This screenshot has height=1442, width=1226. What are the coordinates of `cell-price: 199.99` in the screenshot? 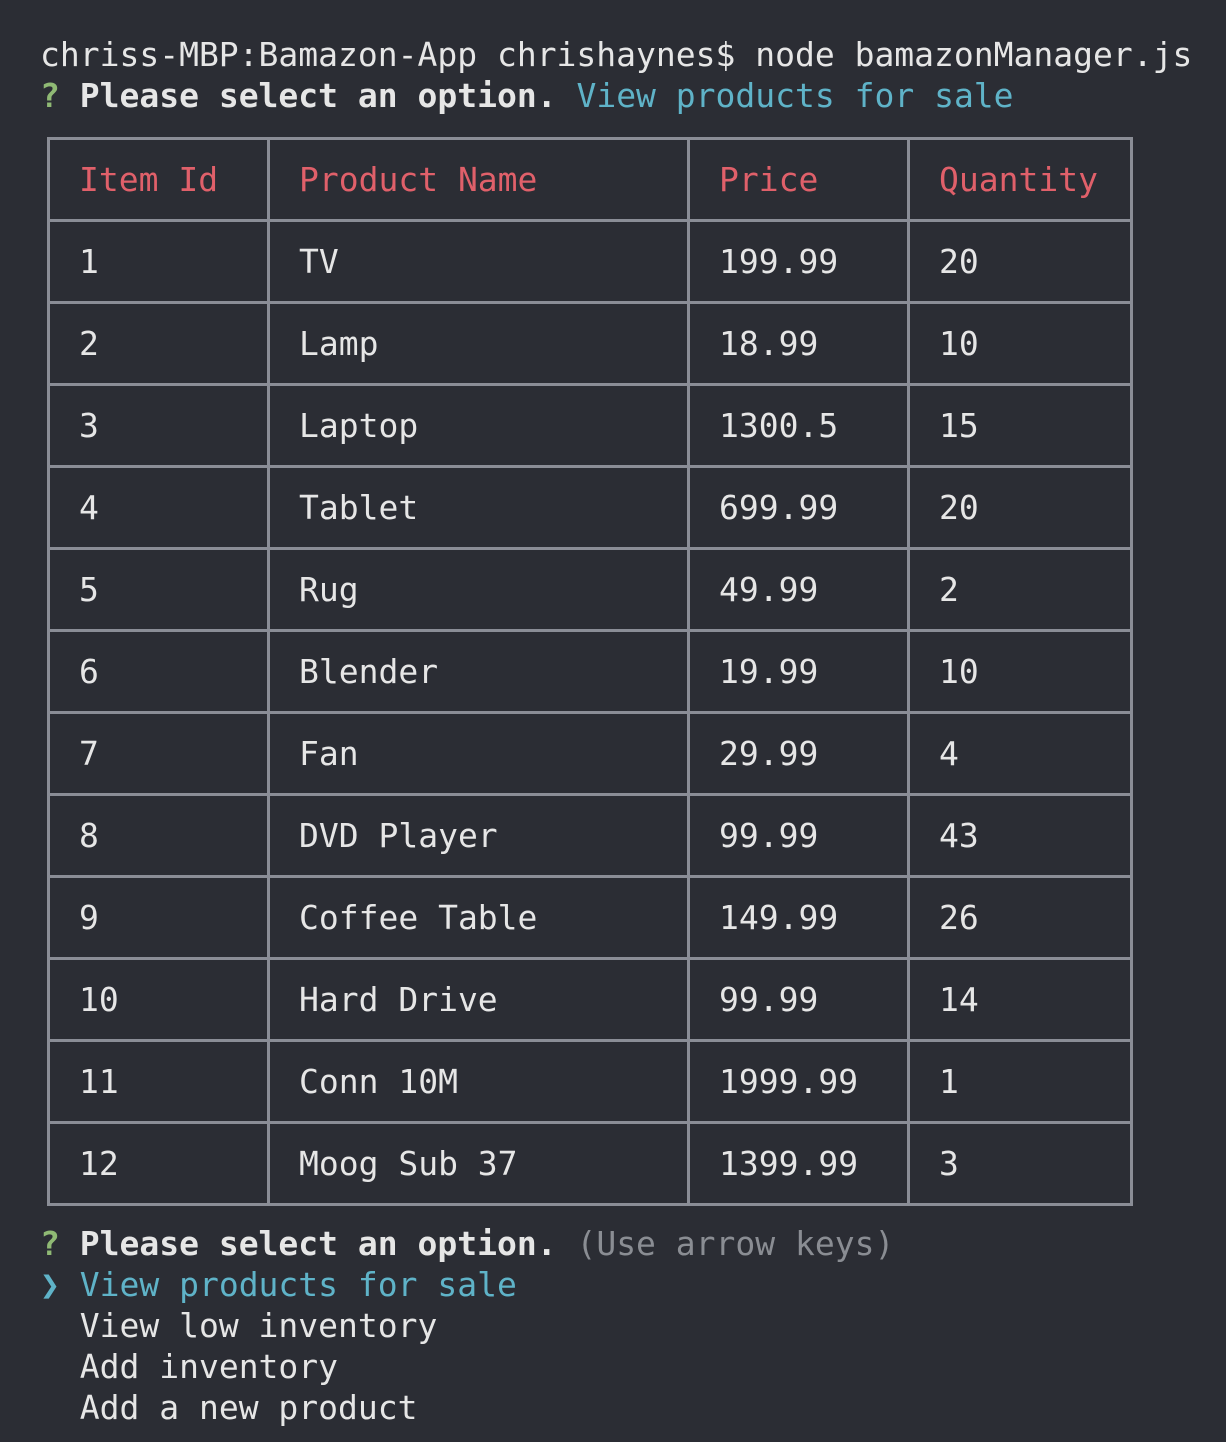 It's located at (798, 261).